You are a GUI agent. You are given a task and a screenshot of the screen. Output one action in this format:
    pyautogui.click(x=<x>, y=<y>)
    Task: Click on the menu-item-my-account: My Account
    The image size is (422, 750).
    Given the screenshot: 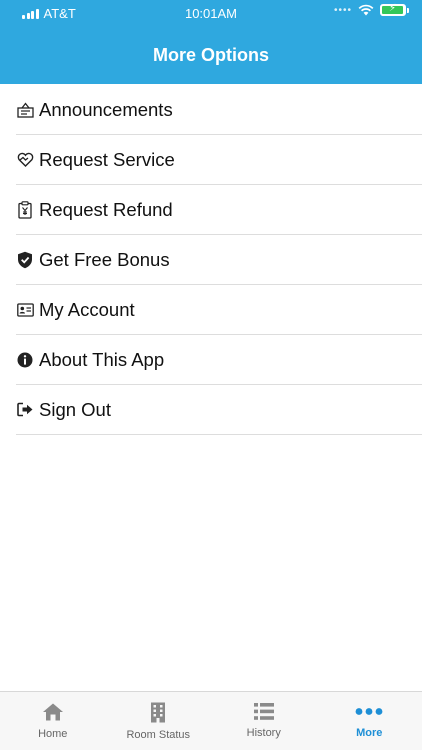 What is the action you would take?
    pyautogui.click(x=219, y=310)
    